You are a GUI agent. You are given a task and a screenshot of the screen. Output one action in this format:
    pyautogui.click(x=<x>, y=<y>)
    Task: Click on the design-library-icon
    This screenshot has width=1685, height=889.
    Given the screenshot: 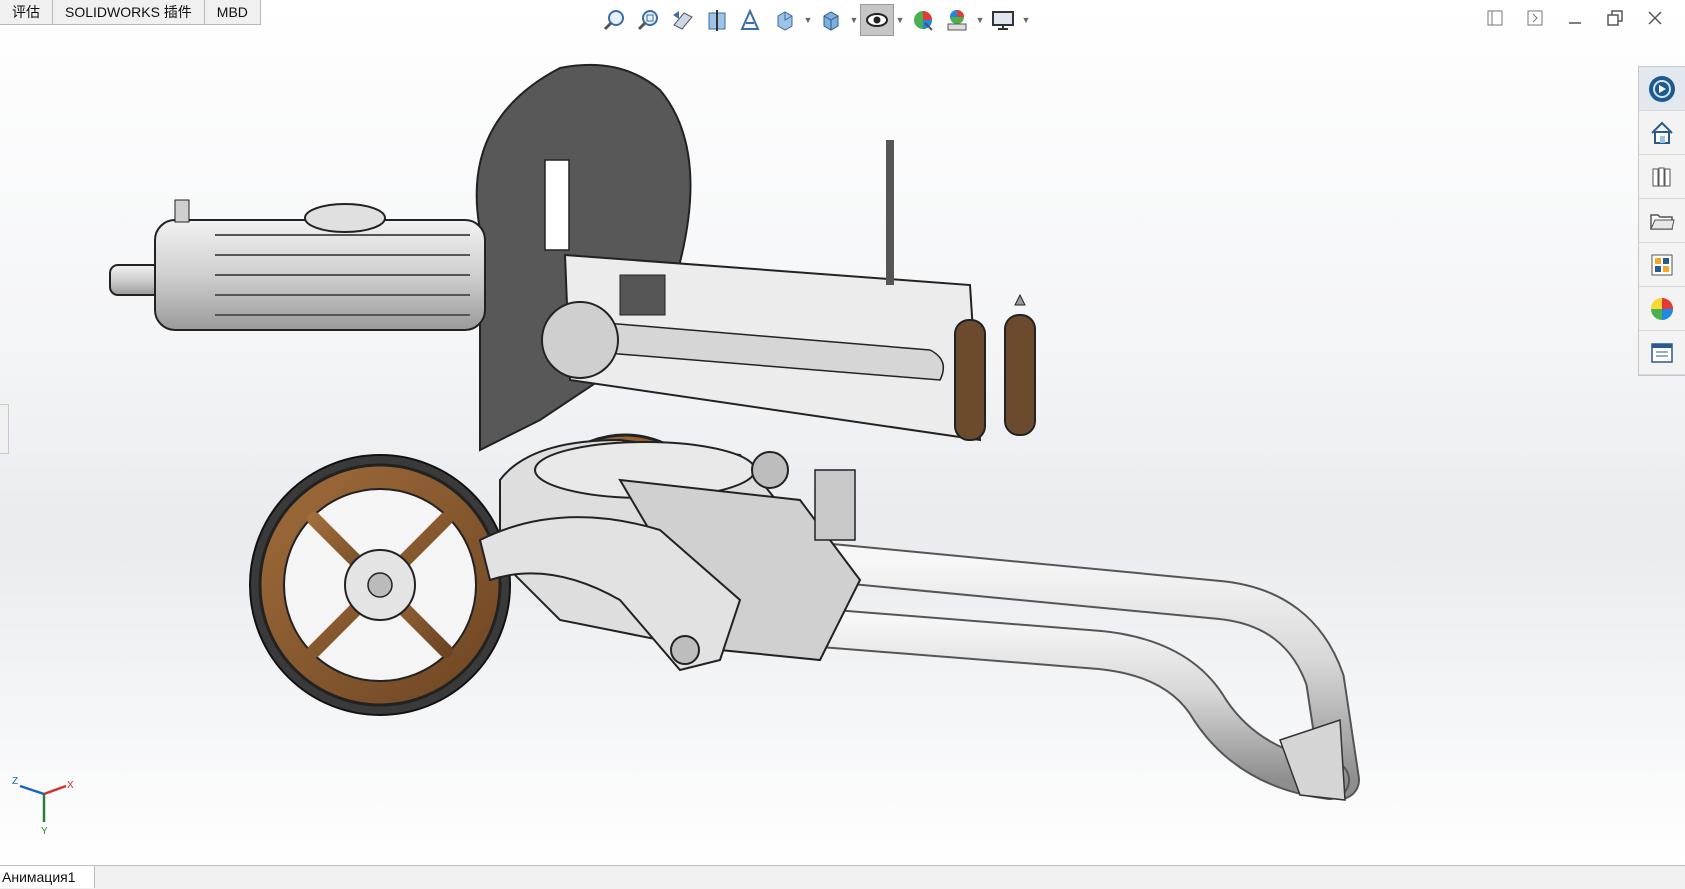 What is the action you would take?
    pyautogui.click(x=1662, y=177)
    